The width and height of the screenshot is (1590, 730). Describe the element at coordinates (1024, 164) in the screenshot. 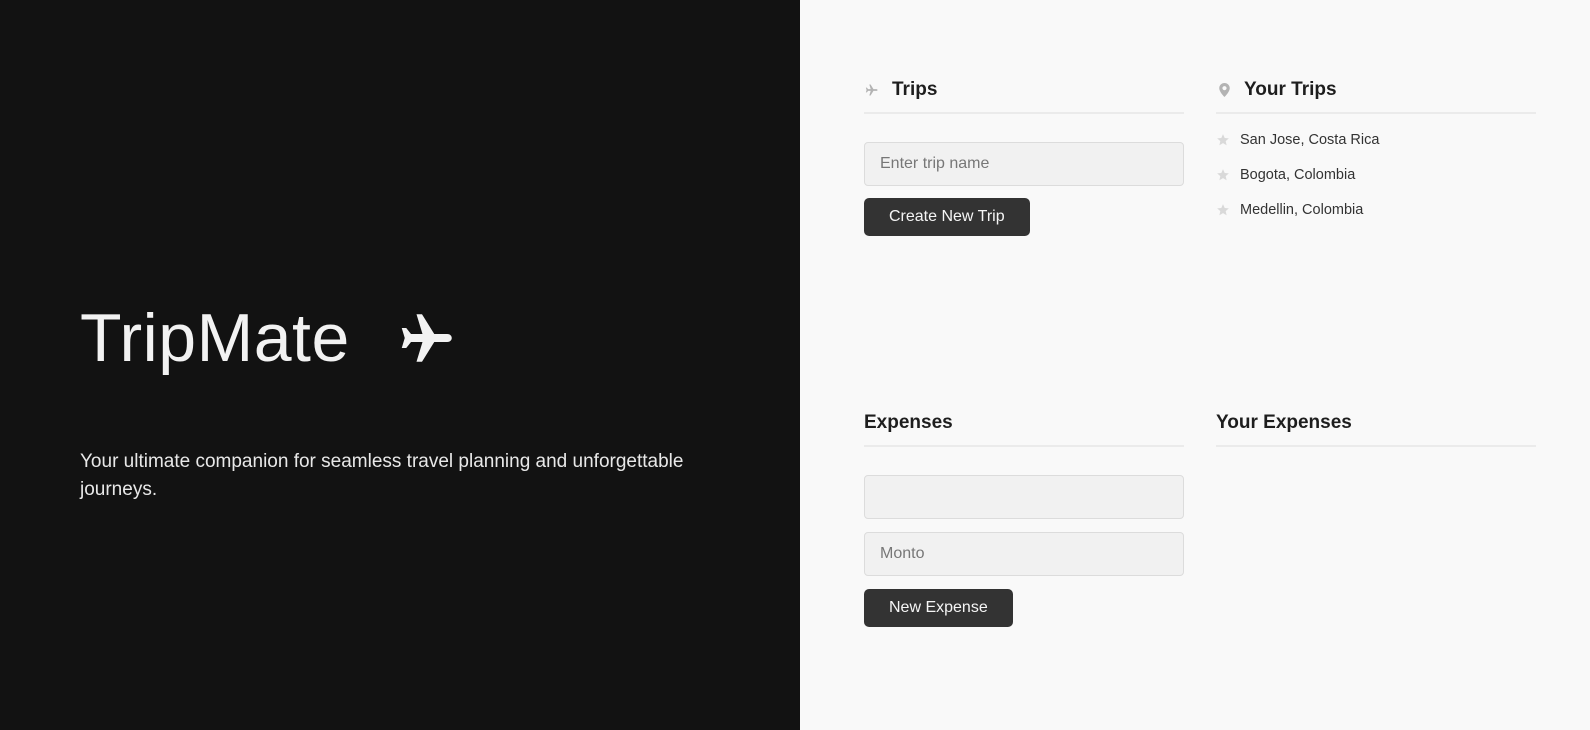

I see `trip-name-input` at that location.